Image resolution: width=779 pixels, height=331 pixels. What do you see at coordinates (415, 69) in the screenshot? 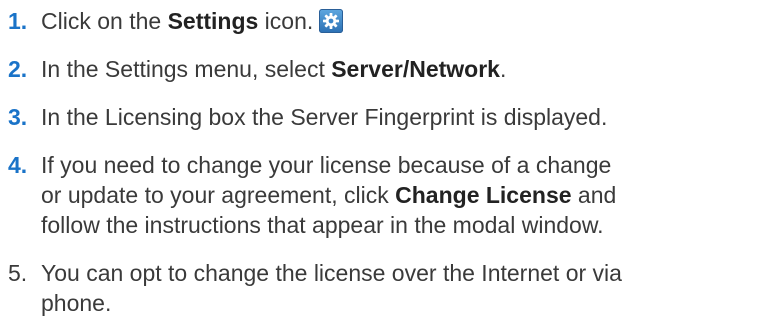
I see `server-network-label: Server/Network` at bounding box center [415, 69].